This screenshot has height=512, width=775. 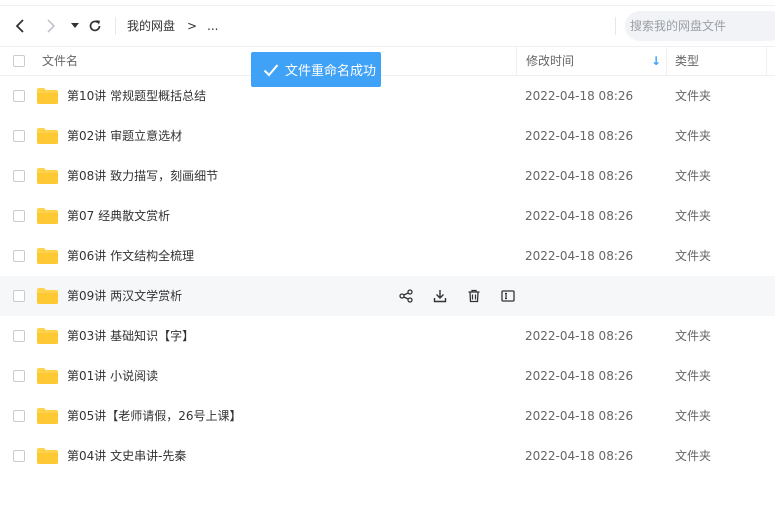 What do you see at coordinates (124, 136) in the screenshot?
I see `file-name: 第02讲 审题立意选材` at bounding box center [124, 136].